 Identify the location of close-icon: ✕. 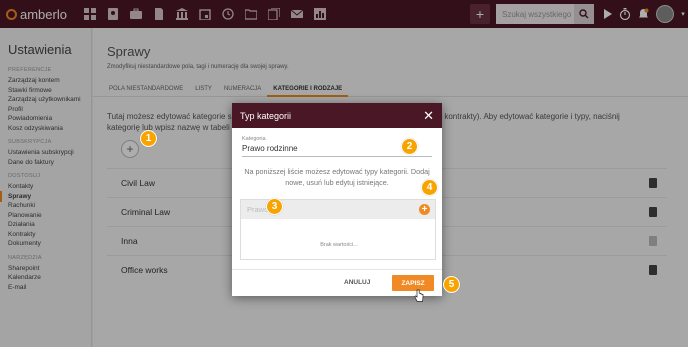
(428, 115).